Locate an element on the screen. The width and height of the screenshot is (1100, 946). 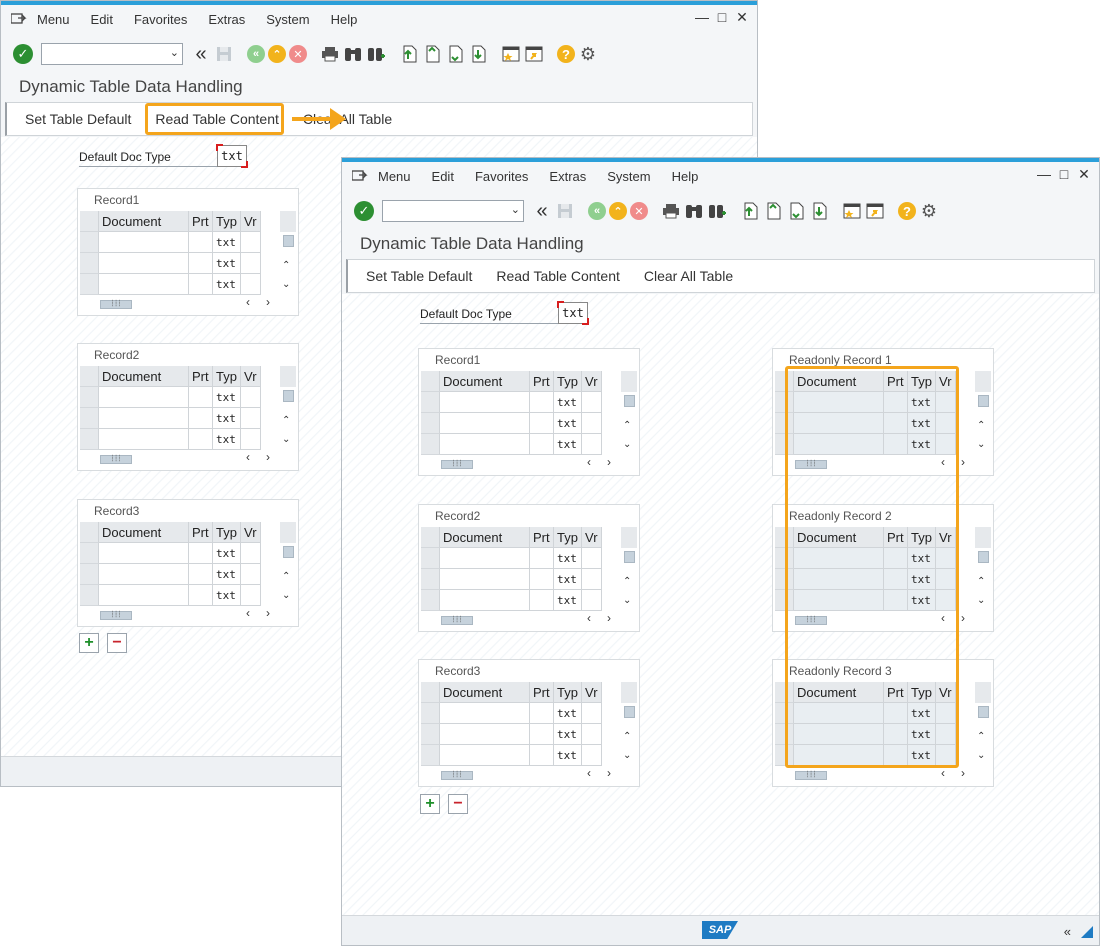
read-table-content-button: Read Table Content is located at coordinates (558, 276).